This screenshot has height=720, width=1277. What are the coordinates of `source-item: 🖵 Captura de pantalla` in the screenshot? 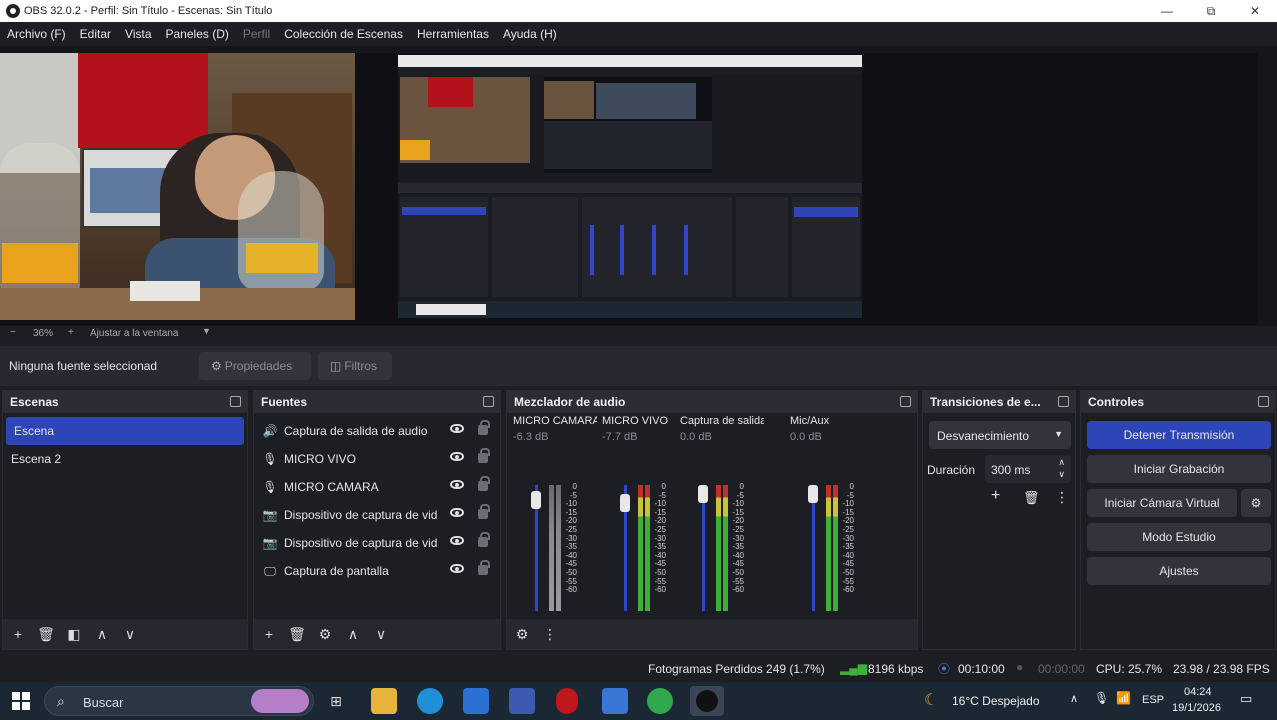 It's located at (377, 571).